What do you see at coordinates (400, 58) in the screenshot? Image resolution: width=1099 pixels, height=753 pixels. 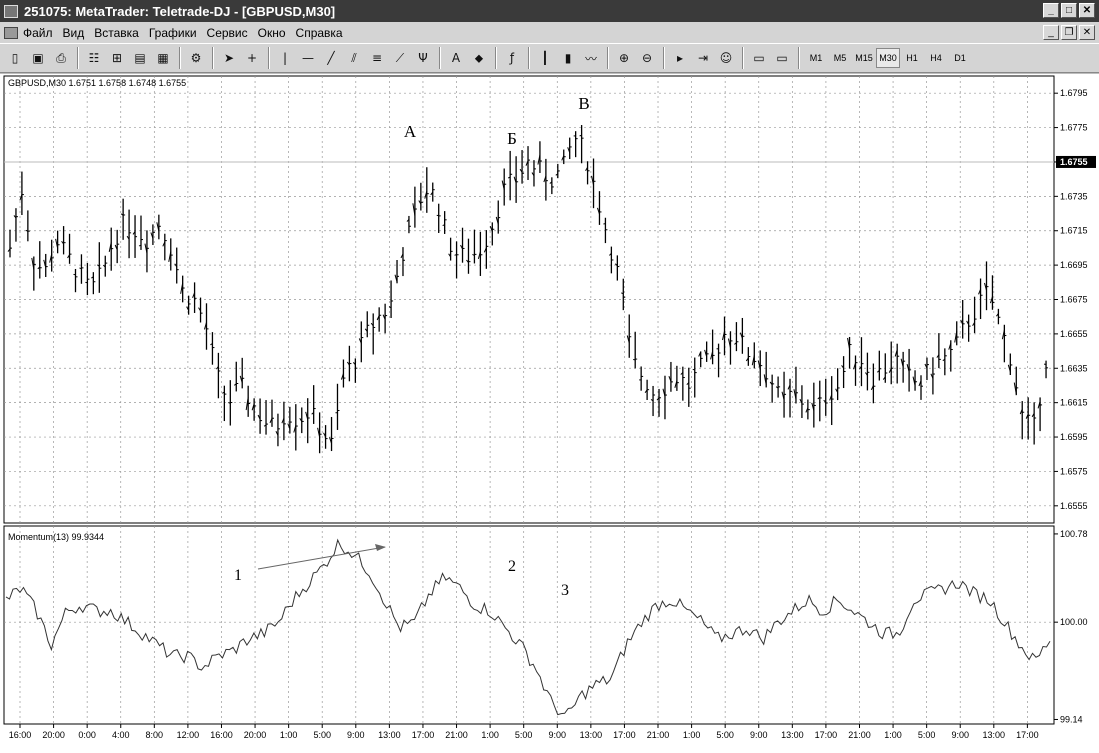 I see `fibo-fan-icon: ⟋` at bounding box center [400, 58].